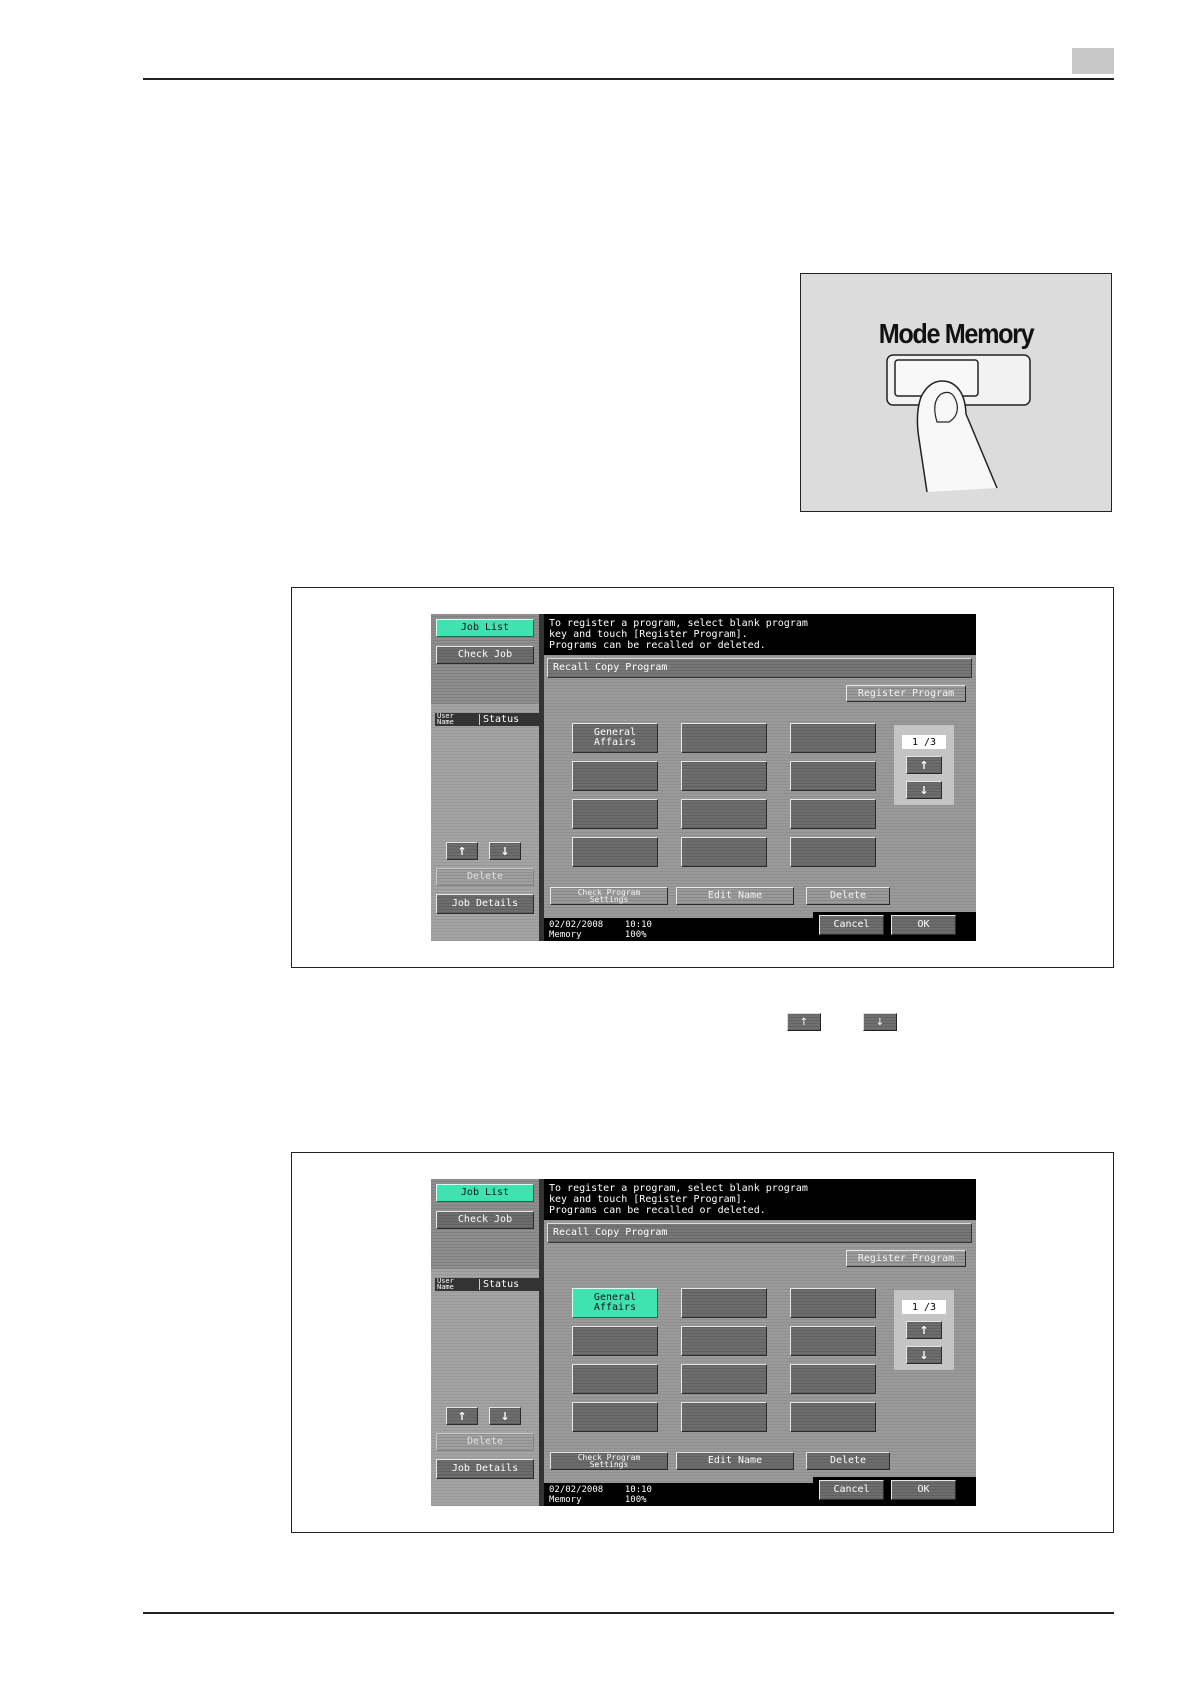 The image size is (1190, 1684). I want to click on chapter-tab, so click(1093, 61).